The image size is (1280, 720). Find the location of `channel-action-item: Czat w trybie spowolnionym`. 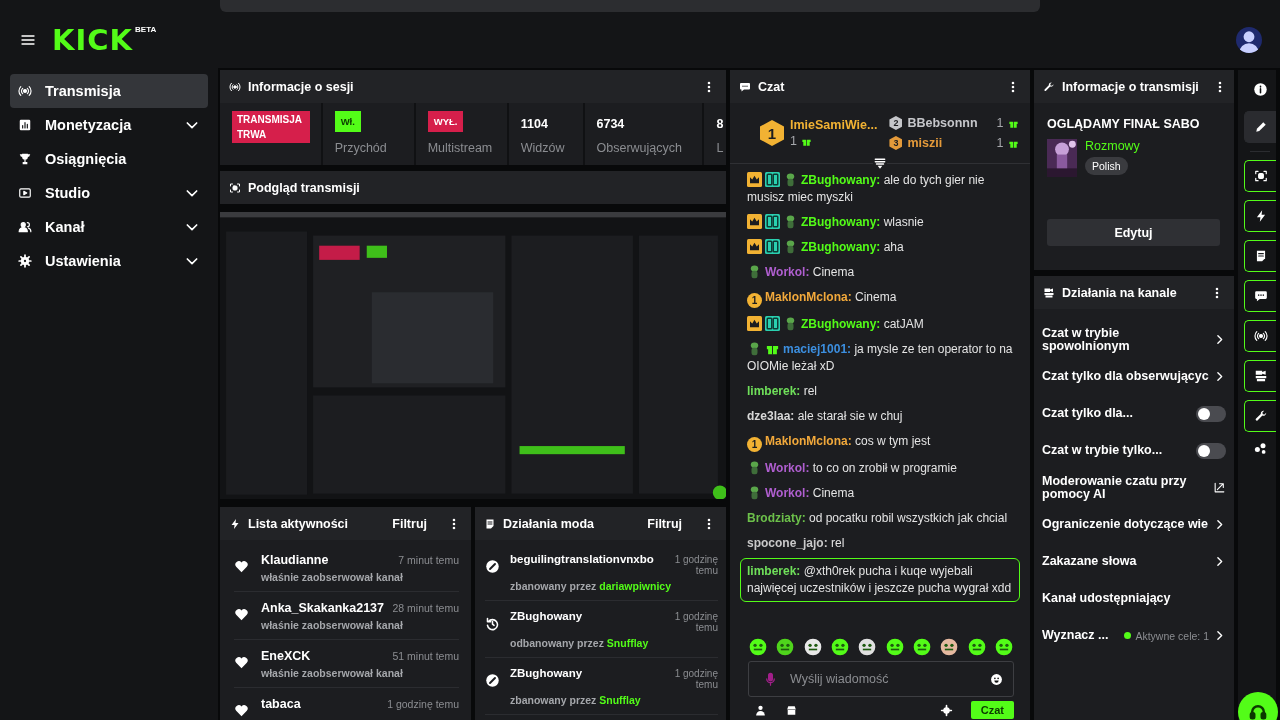

channel-action-item: Czat w trybie spowolnionym is located at coordinates (1134, 339).